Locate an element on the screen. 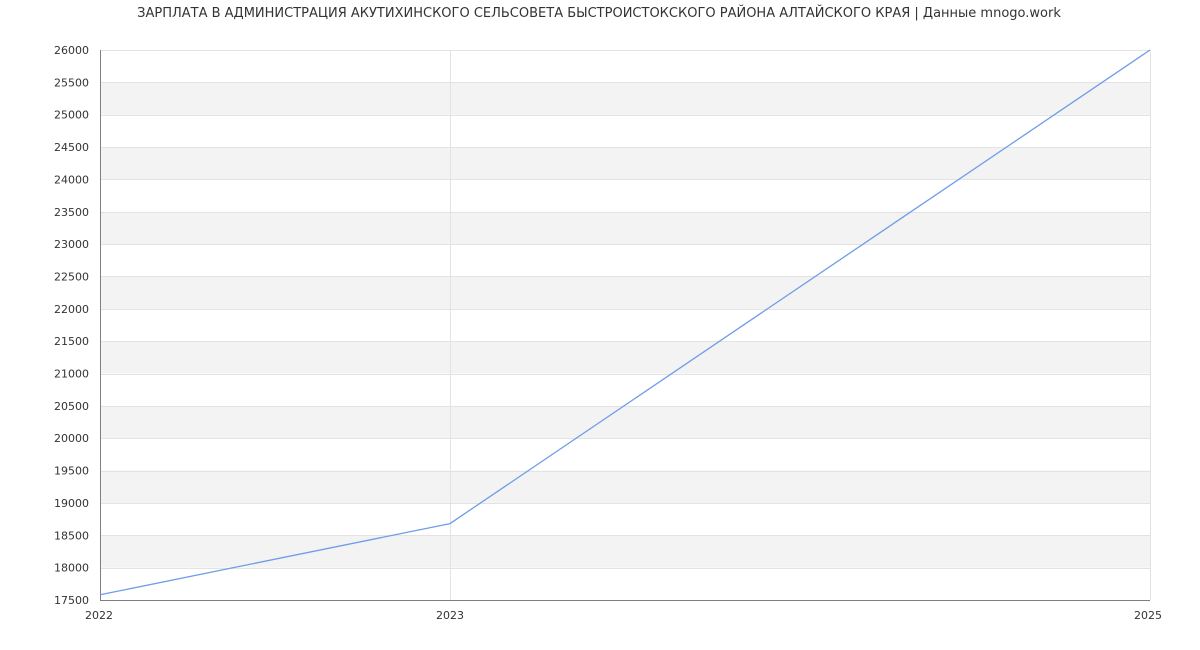  y-tick-label: 20500 is located at coordinates (71, 406).